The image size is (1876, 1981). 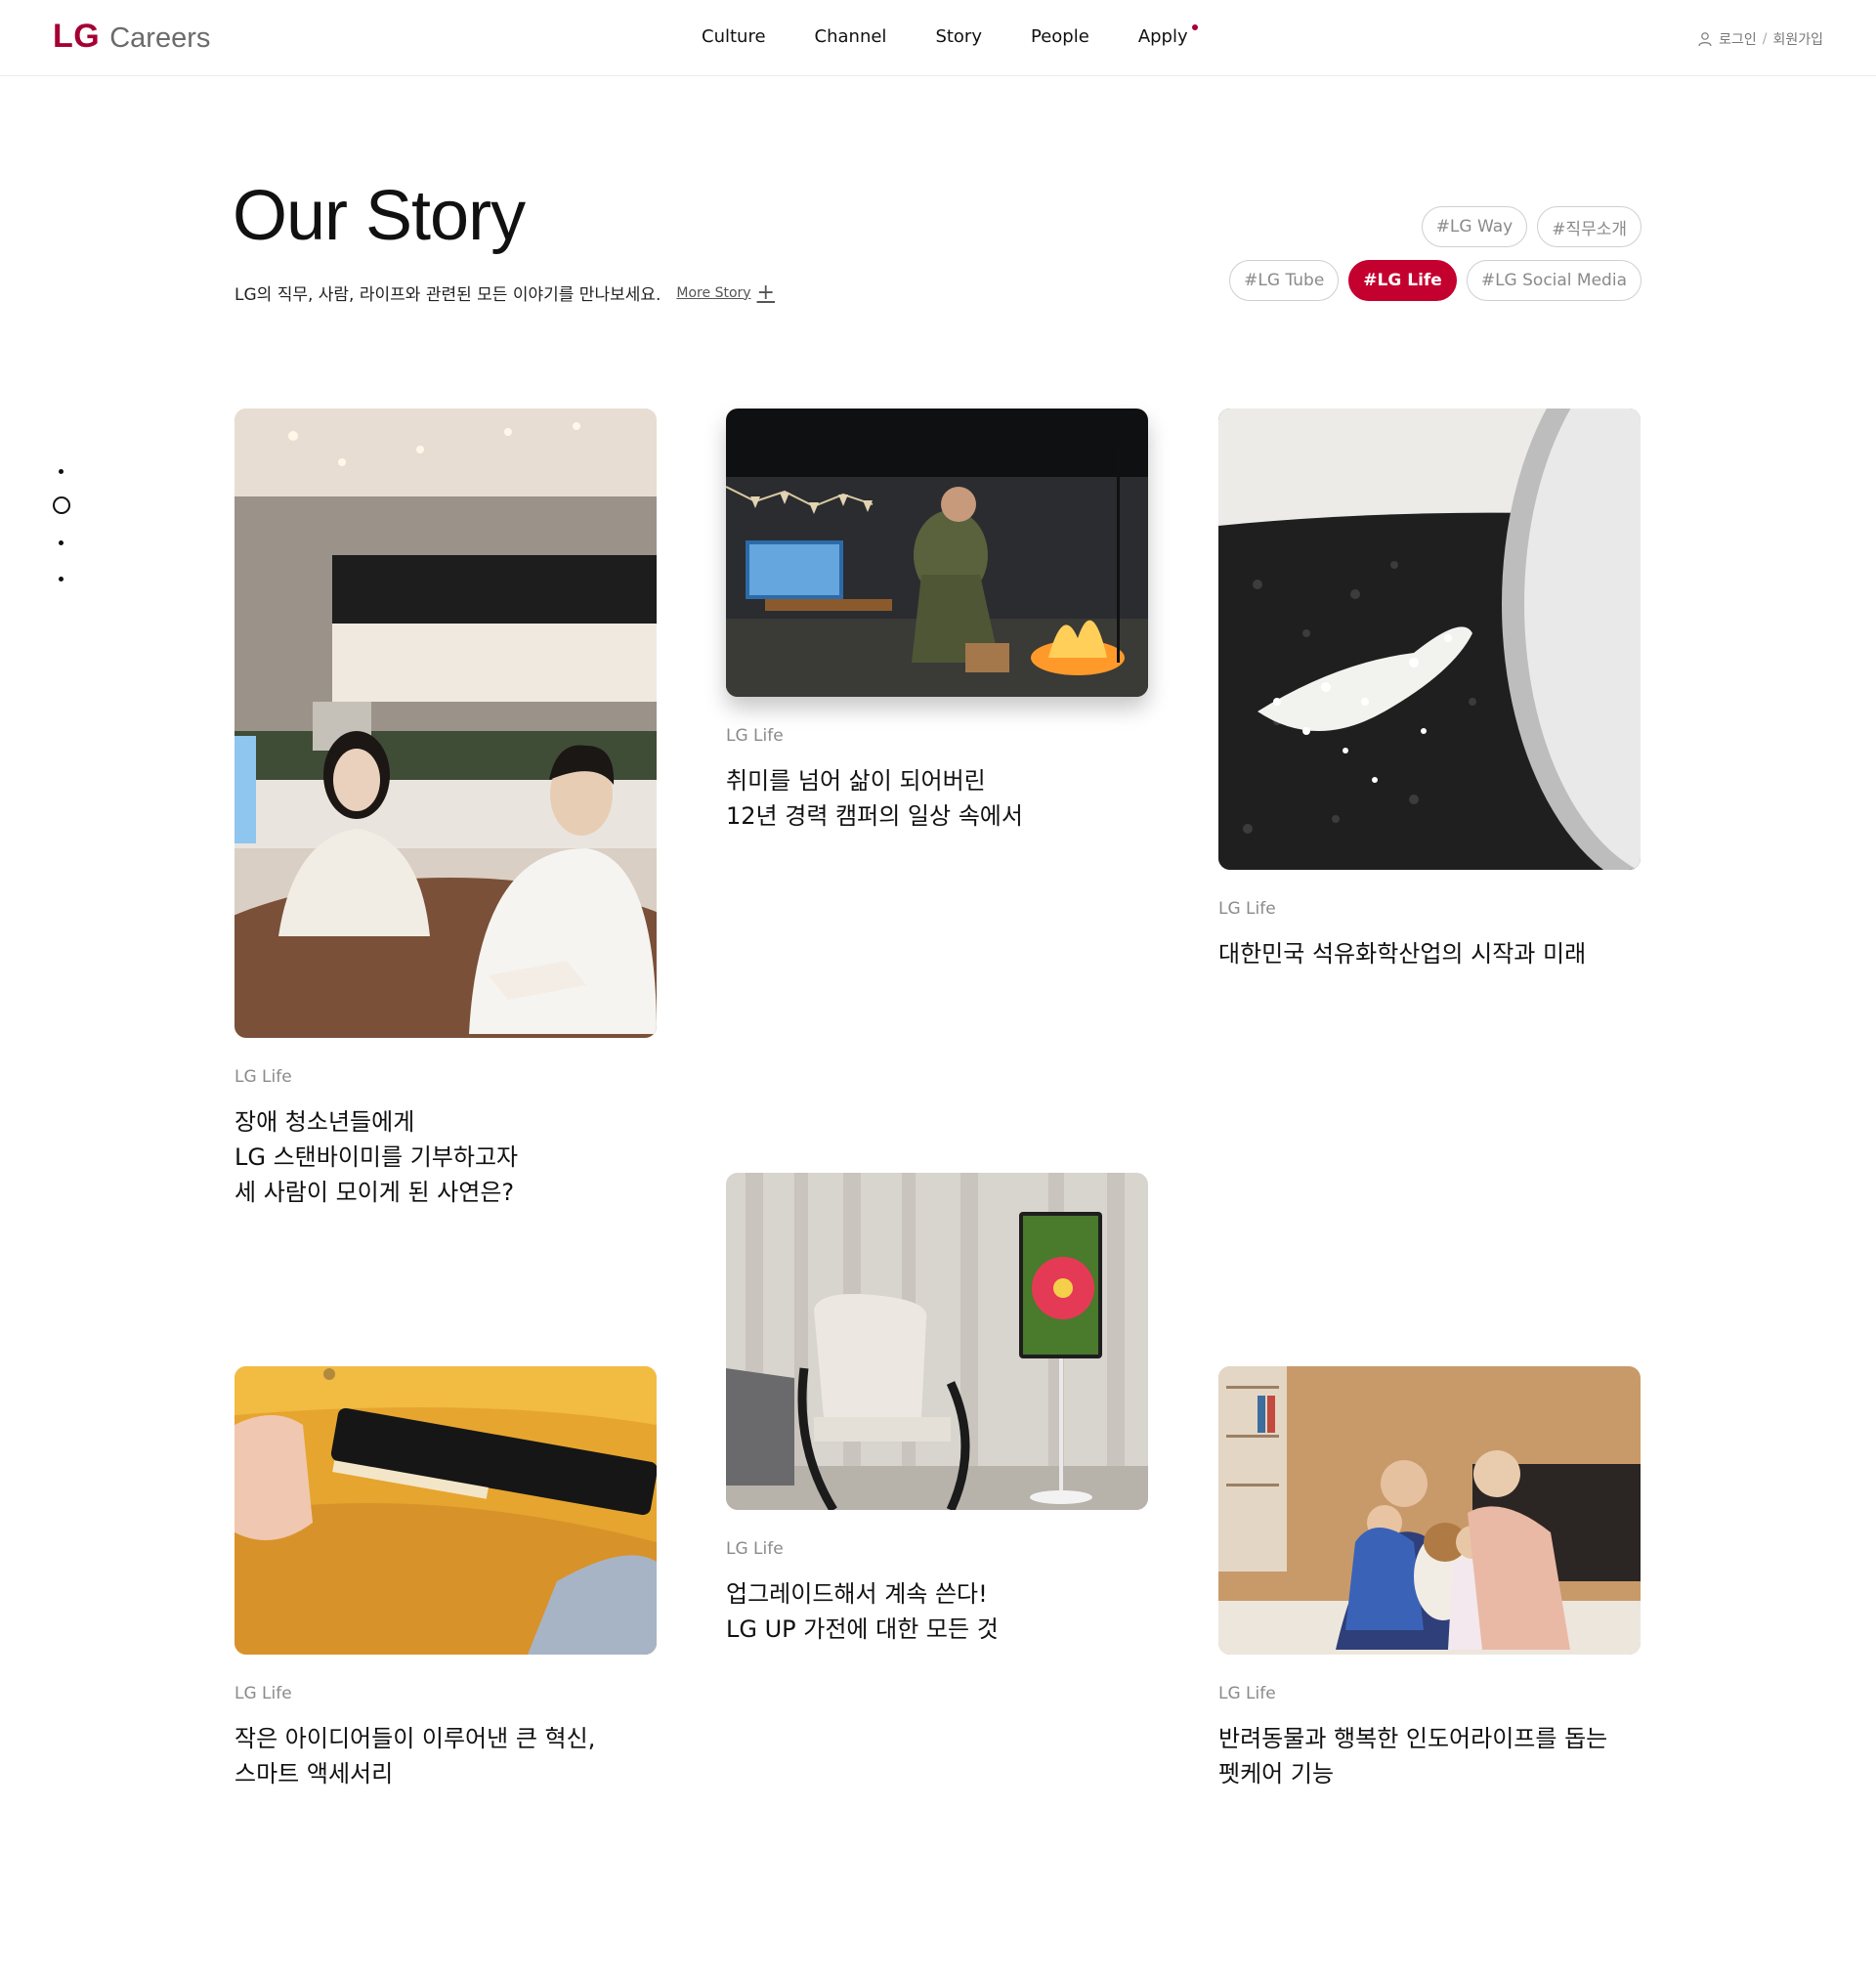 I want to click on card-title: 취미를 넘어 삶이 되어버린 12년 경력 캠퍼의 일상 속에서, so click(x=937, y=798).